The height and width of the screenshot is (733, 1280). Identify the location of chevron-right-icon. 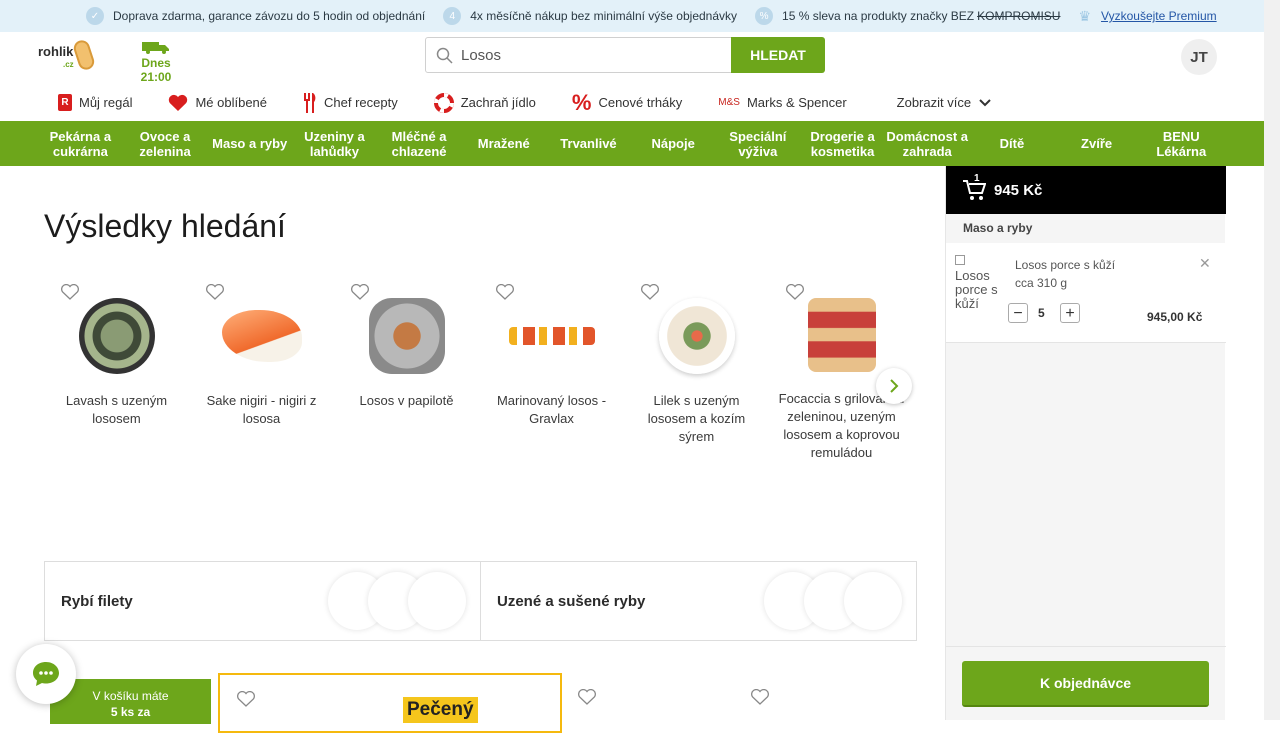
(894, 386).